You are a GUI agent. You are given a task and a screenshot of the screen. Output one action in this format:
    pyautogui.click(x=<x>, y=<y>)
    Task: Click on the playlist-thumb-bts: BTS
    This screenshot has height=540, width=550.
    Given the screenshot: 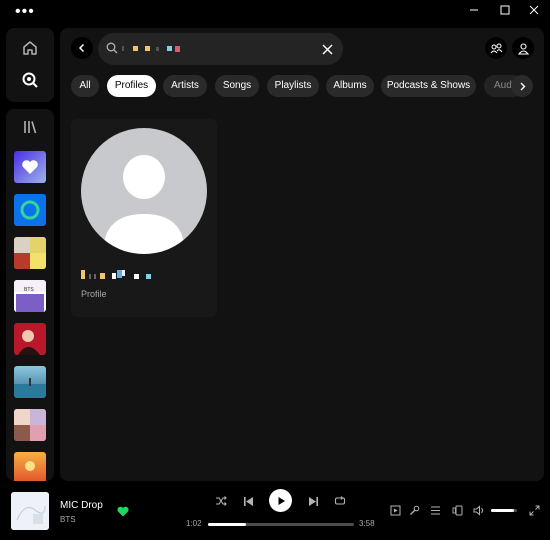 What is the action you would take?
    pyautogui.click(x=30, y=296)
    